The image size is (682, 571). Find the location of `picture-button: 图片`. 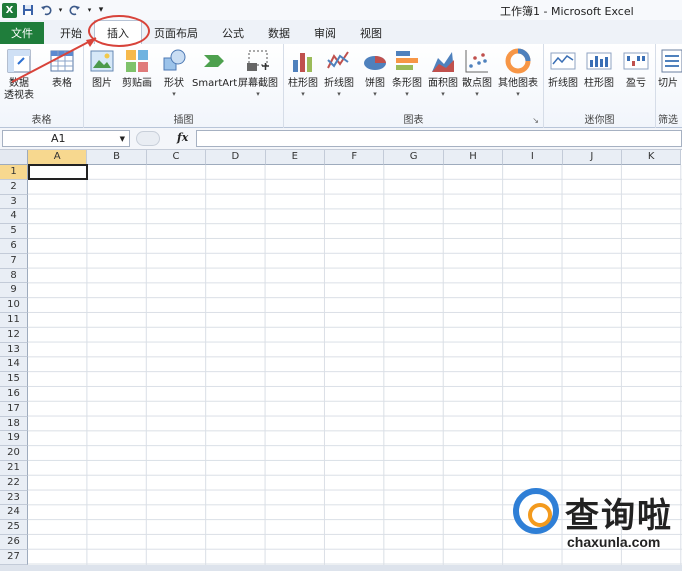

picture-button: 图片 is located at coordinates (102, 68).